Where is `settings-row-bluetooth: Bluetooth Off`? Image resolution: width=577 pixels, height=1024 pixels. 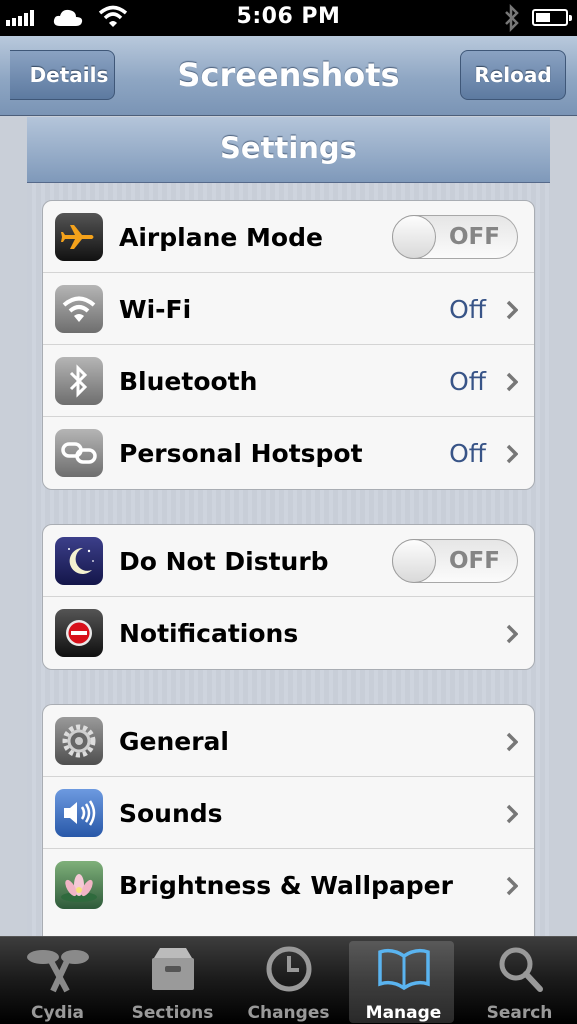 settings-row-bluetooth: Bluetooth Off is located at coordinates (288, 381).